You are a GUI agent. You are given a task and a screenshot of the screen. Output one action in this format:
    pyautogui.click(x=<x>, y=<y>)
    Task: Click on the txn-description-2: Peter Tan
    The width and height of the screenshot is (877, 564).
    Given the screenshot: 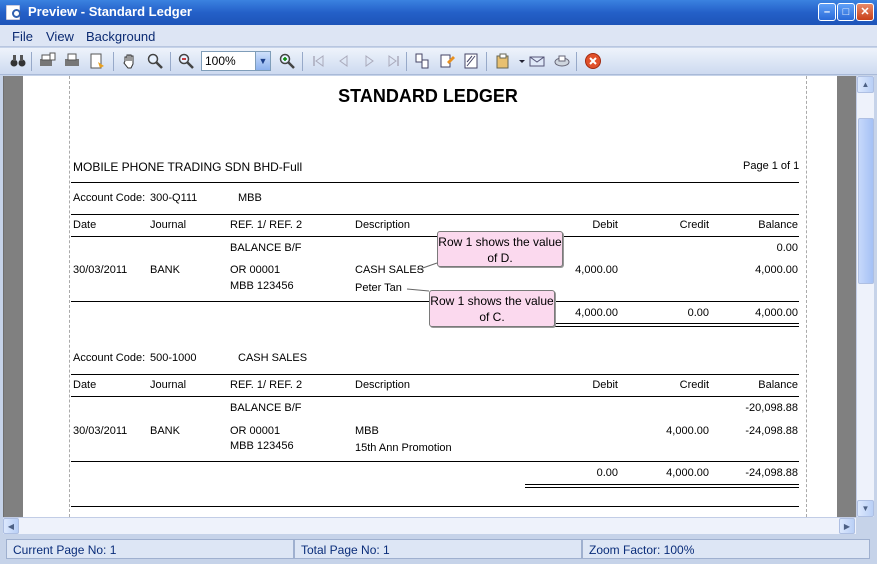 What is the action you would take?
    pyautogui.click(x=378, y=288)
    